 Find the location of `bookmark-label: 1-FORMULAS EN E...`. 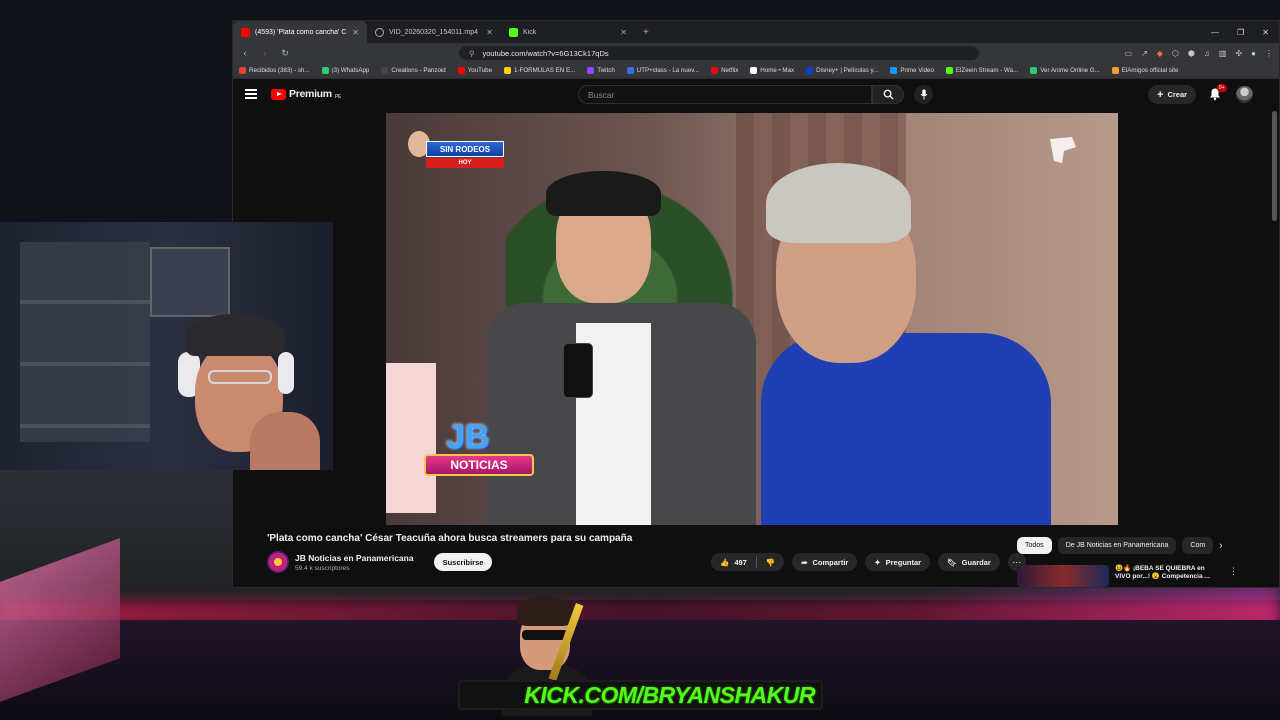

bookmark-label: 1-FORMULAS EN E... is located at coordinates (545, 70).